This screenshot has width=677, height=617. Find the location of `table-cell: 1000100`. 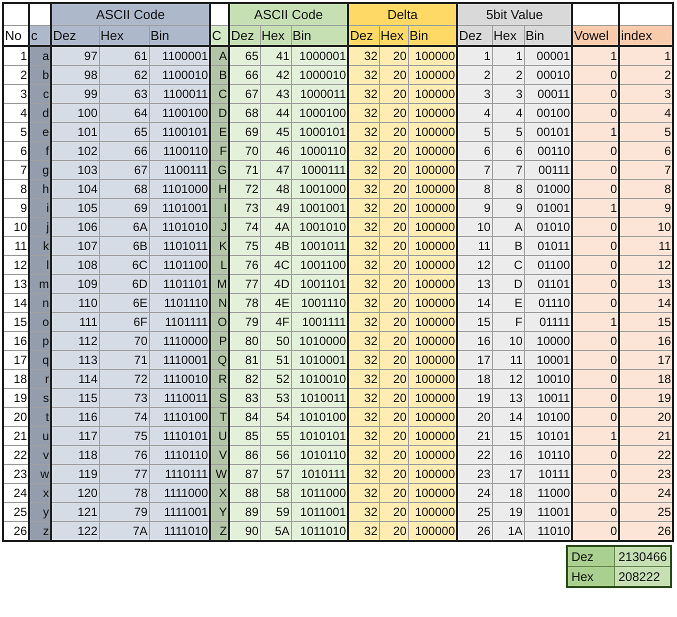

table-cell: 1000100 is located at coordinates (322, 113).